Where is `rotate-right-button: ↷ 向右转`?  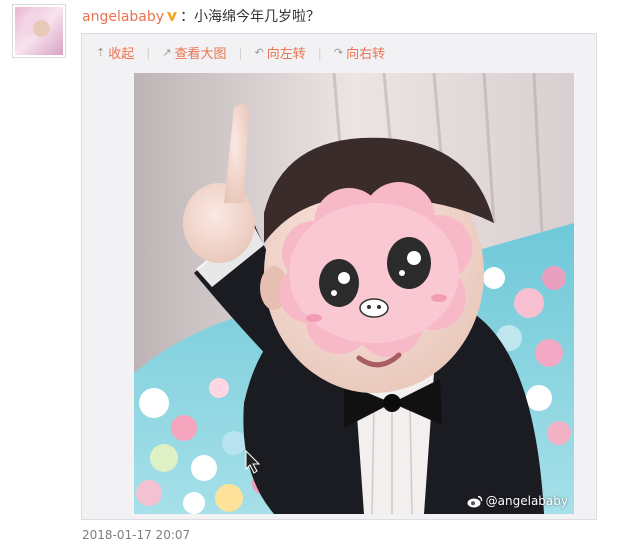
rotate-right-button: ↷ 向右转 is located at coordinates (359, 52).